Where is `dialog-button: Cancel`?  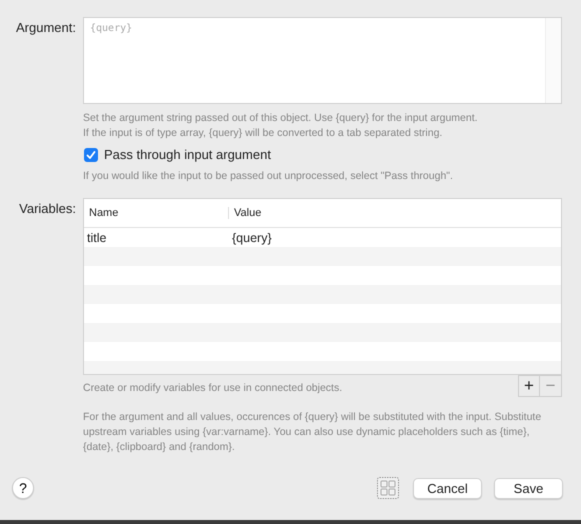 dialog-button: Cancel is located at coordinates (447, 488).